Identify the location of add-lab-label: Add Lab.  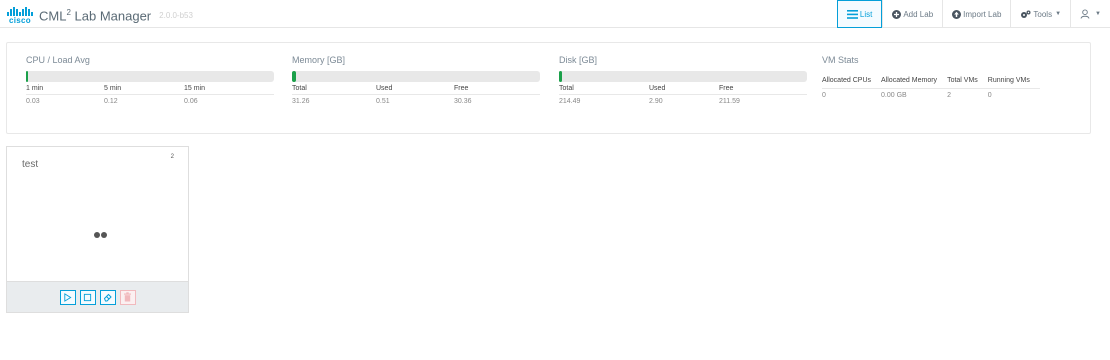
(918, 14).